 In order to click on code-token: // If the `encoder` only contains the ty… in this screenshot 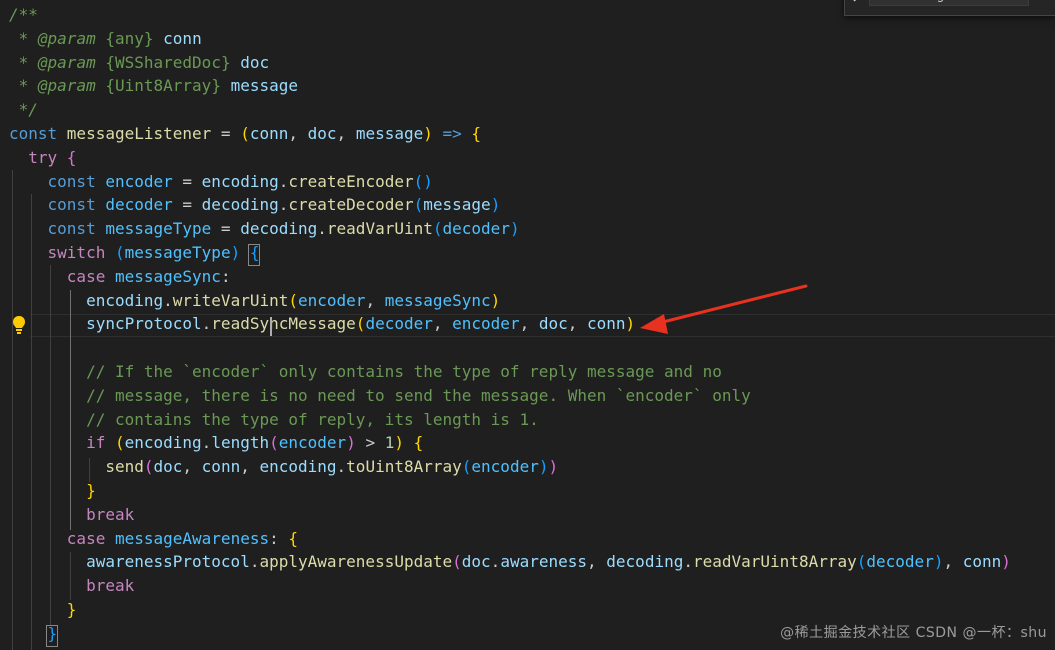, I will do `click(365, 371)`.